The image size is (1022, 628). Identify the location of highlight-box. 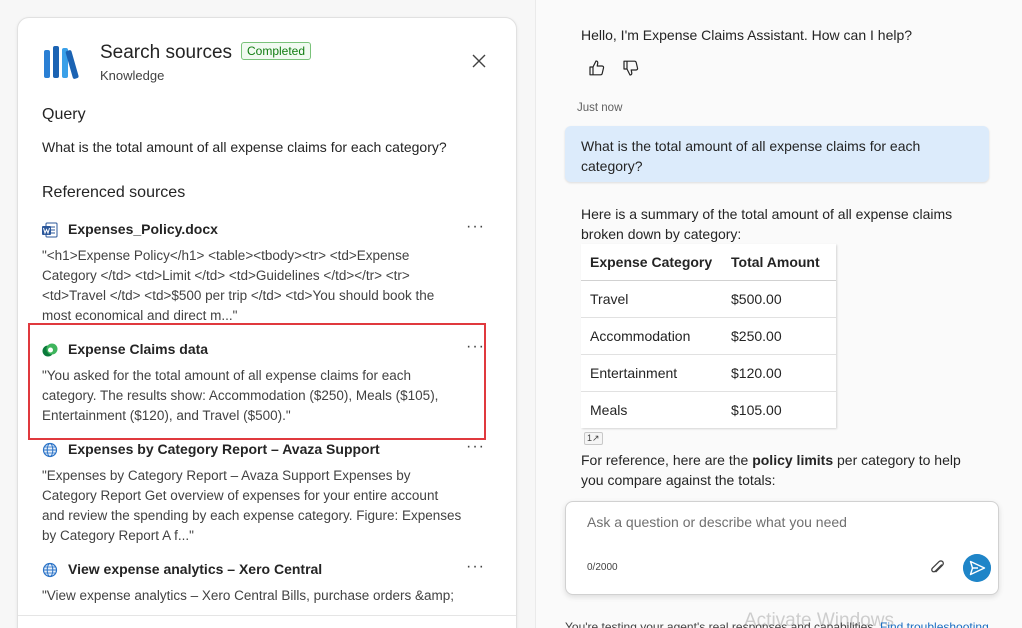
(257, 381).